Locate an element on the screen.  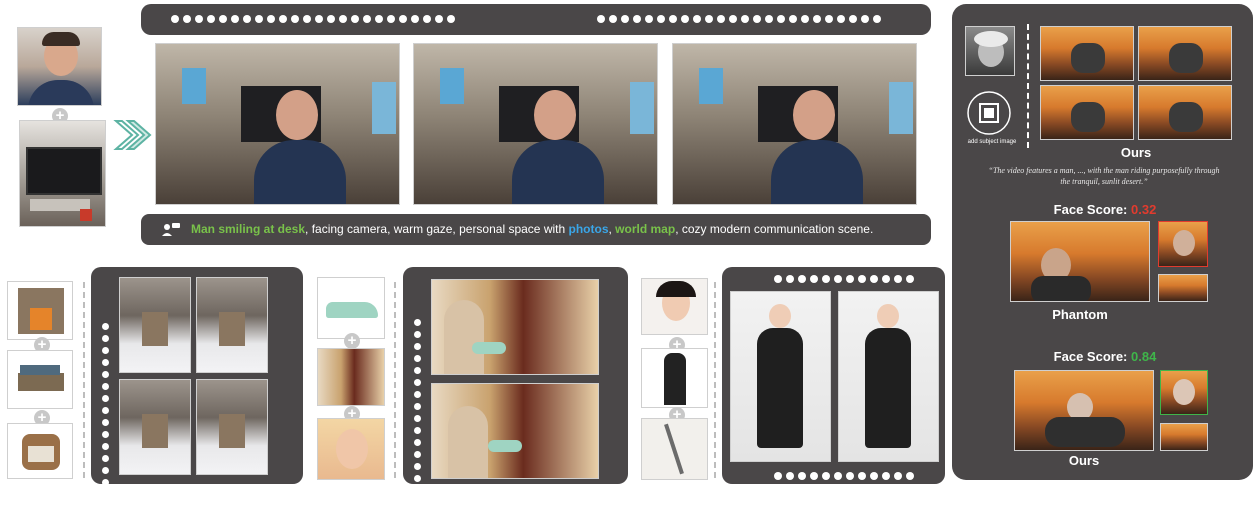
result-panel-shoe is located at coordinates (515, 386).